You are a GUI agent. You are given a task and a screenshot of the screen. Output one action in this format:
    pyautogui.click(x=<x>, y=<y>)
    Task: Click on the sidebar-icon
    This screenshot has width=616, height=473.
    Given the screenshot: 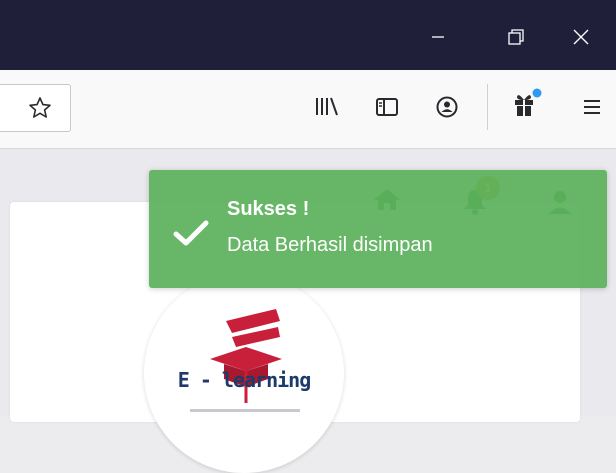 What is the action you would take?
    pyautogui.click(x=387, y=107)
    